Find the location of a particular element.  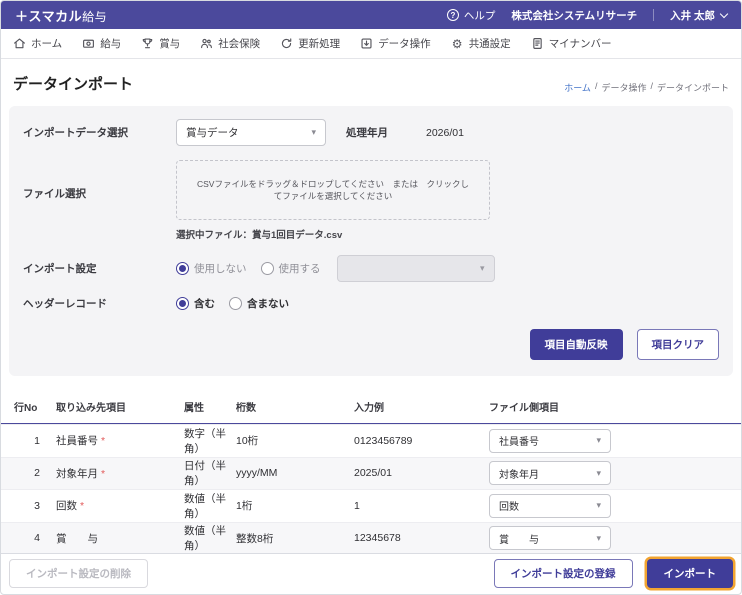

radio-option-include: 含む is located at coordinates (195, 303).